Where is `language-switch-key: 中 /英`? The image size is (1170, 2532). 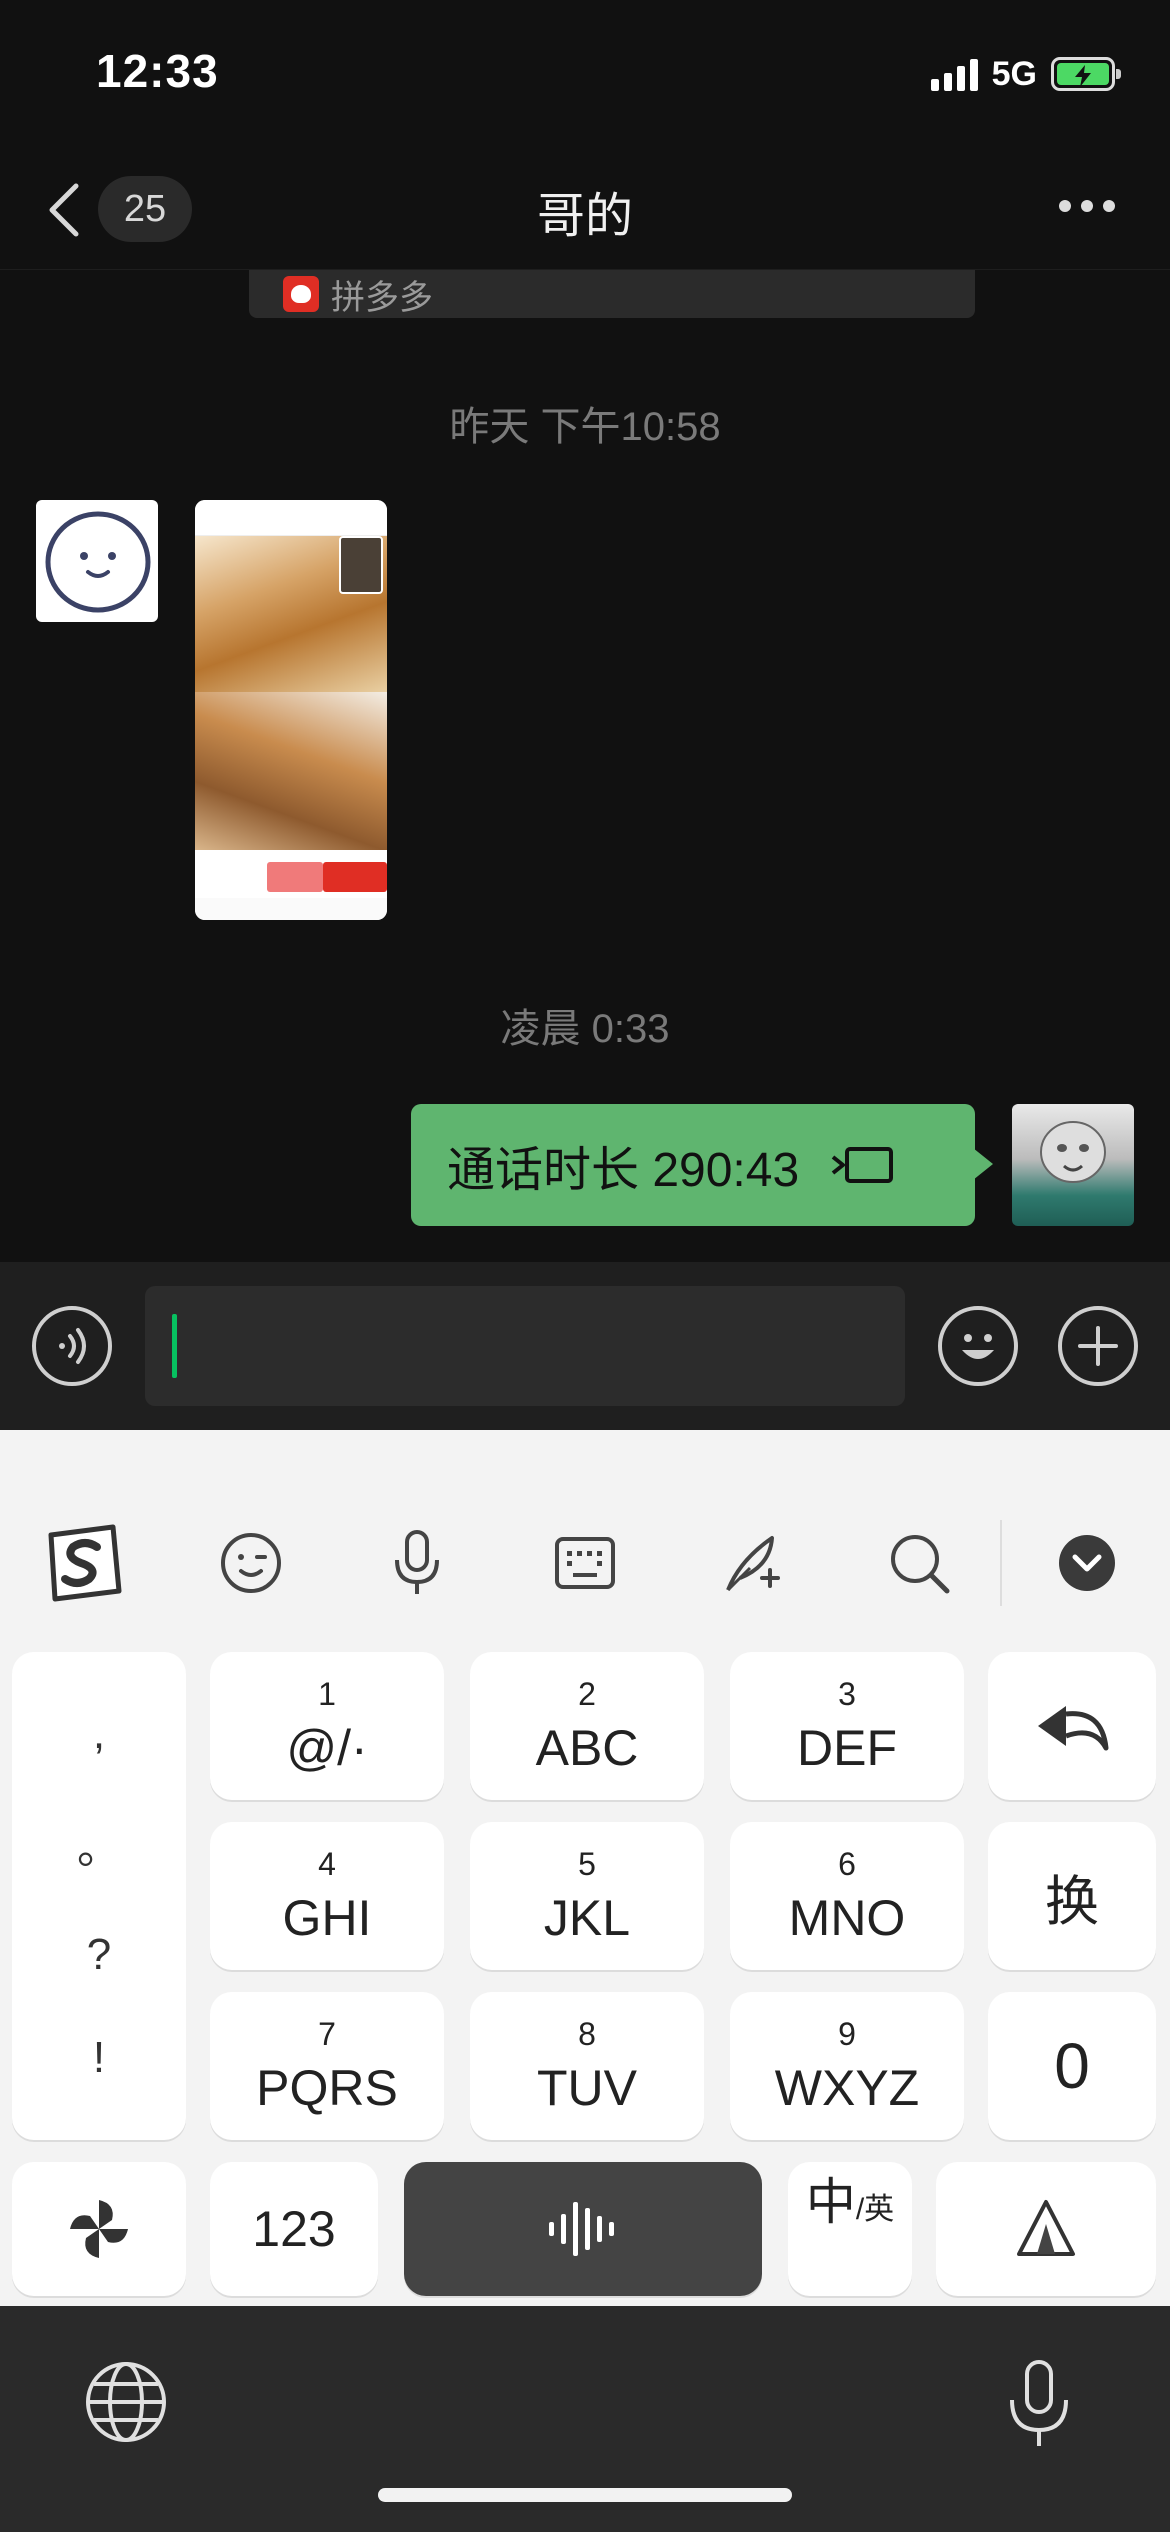 language-switch-key: 中 /英 is located at coordinates (850, 2229).